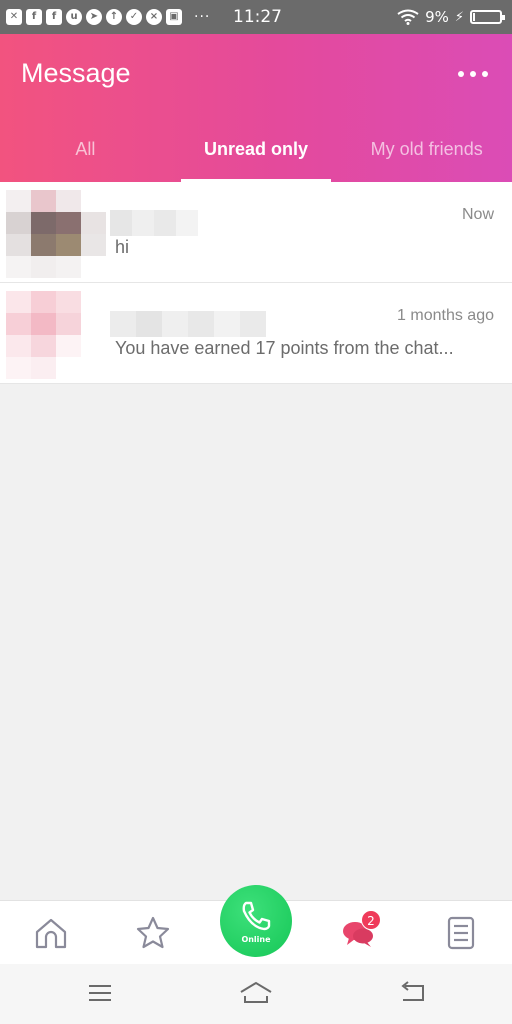 This screenshot has height=1024, width=512. I want to click on tab-bar: All Unread only My old friends, so click(256, 157).